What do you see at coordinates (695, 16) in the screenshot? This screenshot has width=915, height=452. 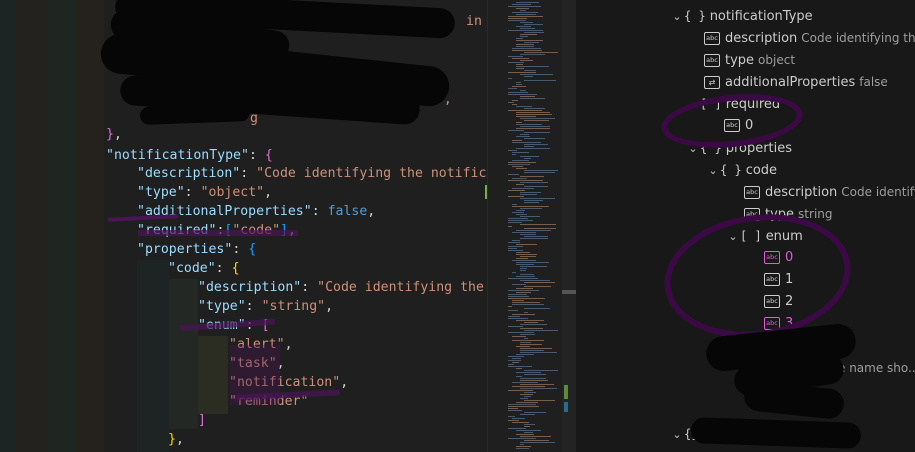 I see `object-icon: { }` at bounding box center [695, 16].